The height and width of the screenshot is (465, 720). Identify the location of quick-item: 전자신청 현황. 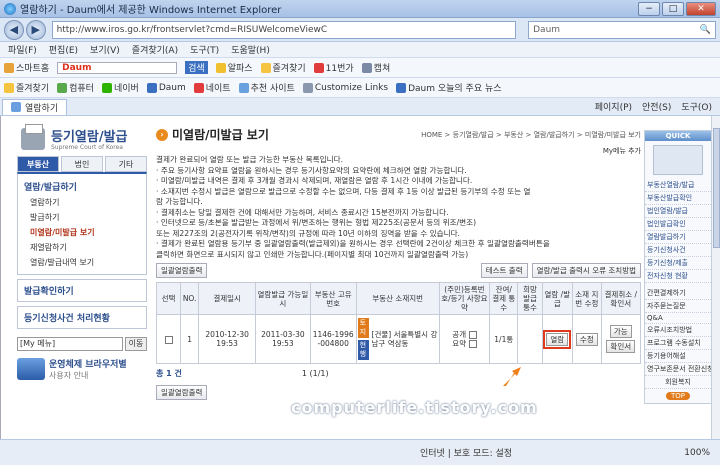
(678, 276).